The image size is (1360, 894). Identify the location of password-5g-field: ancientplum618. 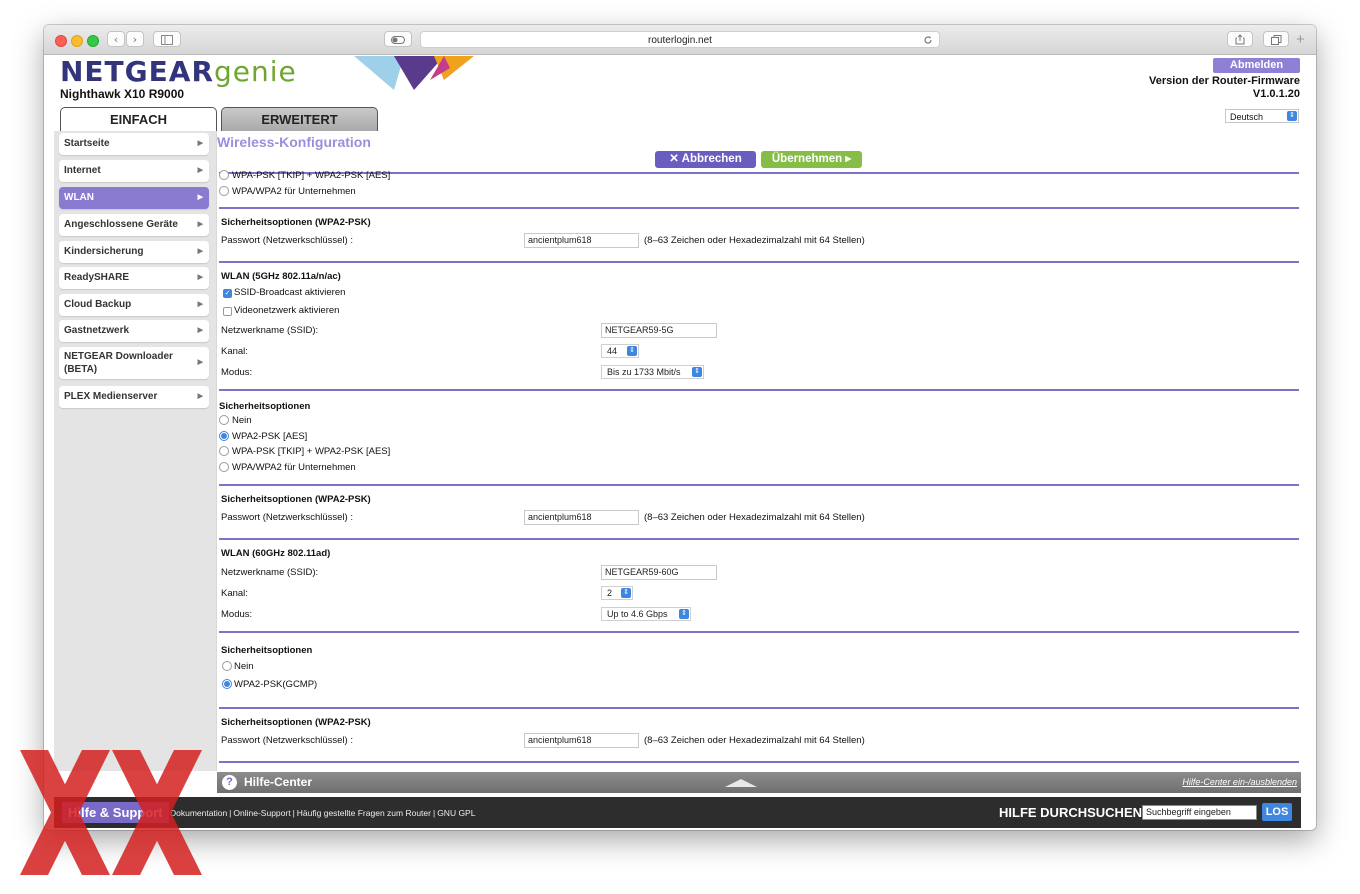
(581, 517).